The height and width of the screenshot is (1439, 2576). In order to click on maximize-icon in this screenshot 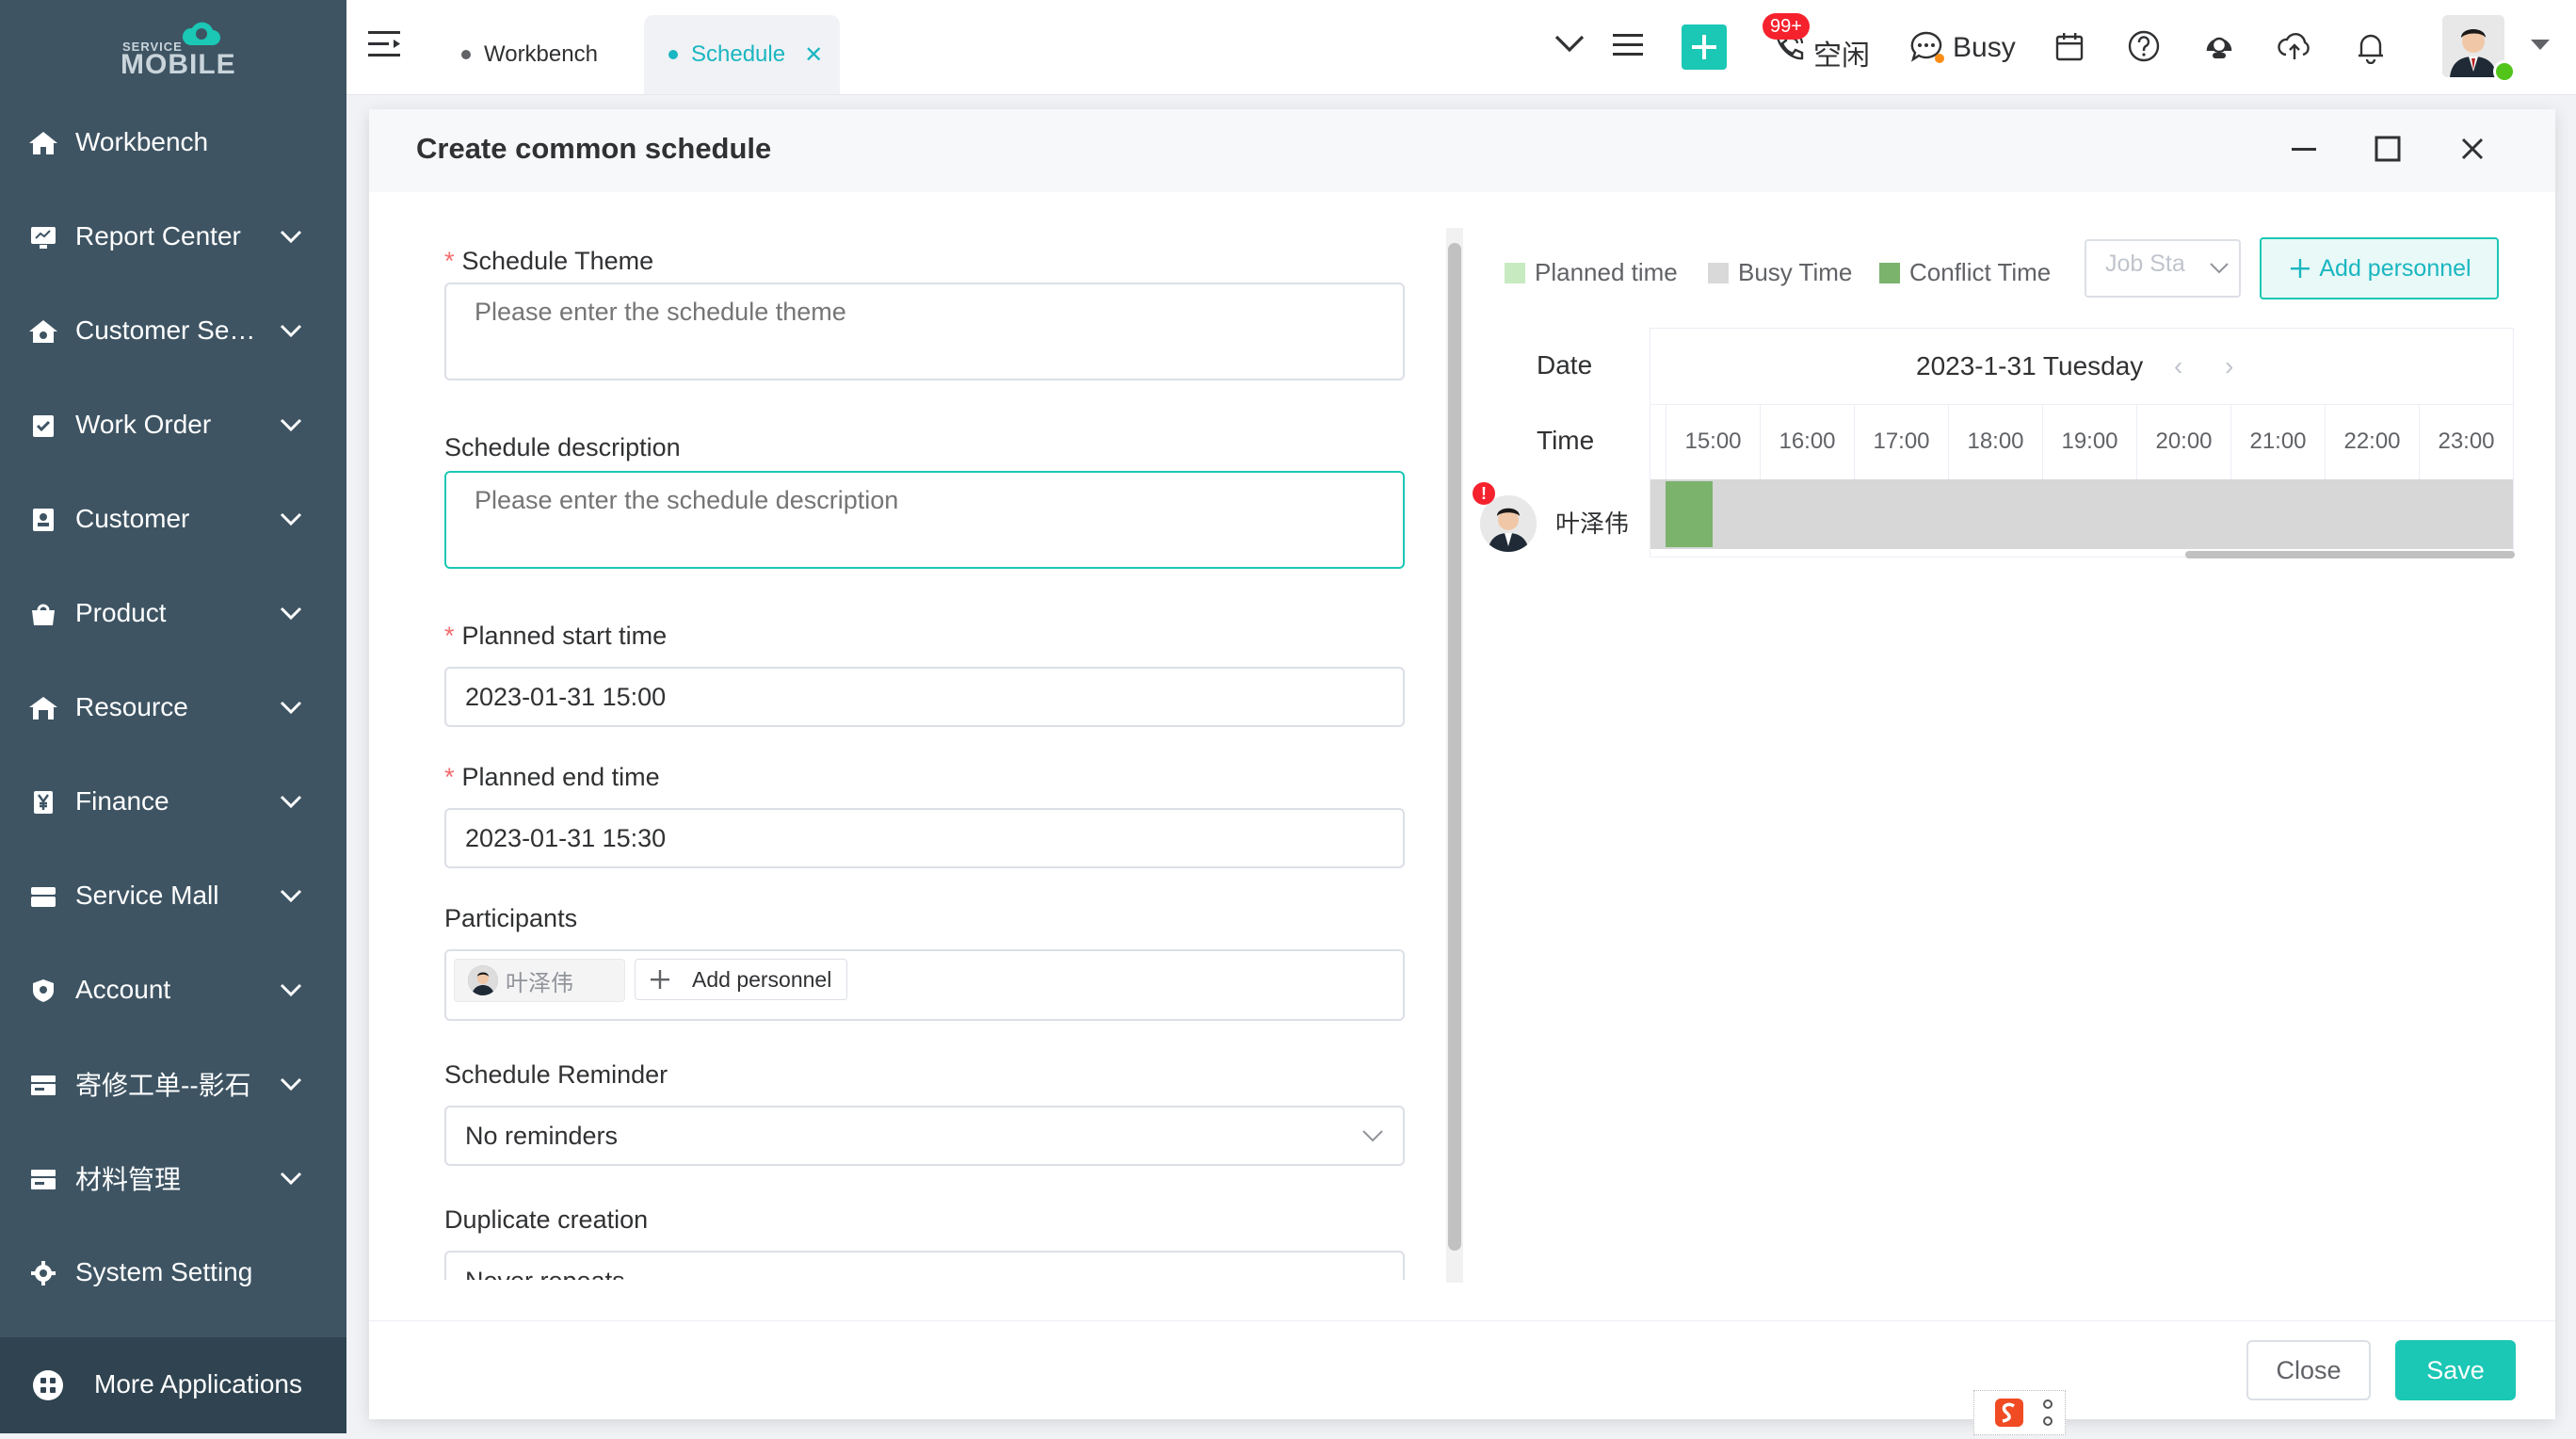, I will do `click(2388, 149)`.